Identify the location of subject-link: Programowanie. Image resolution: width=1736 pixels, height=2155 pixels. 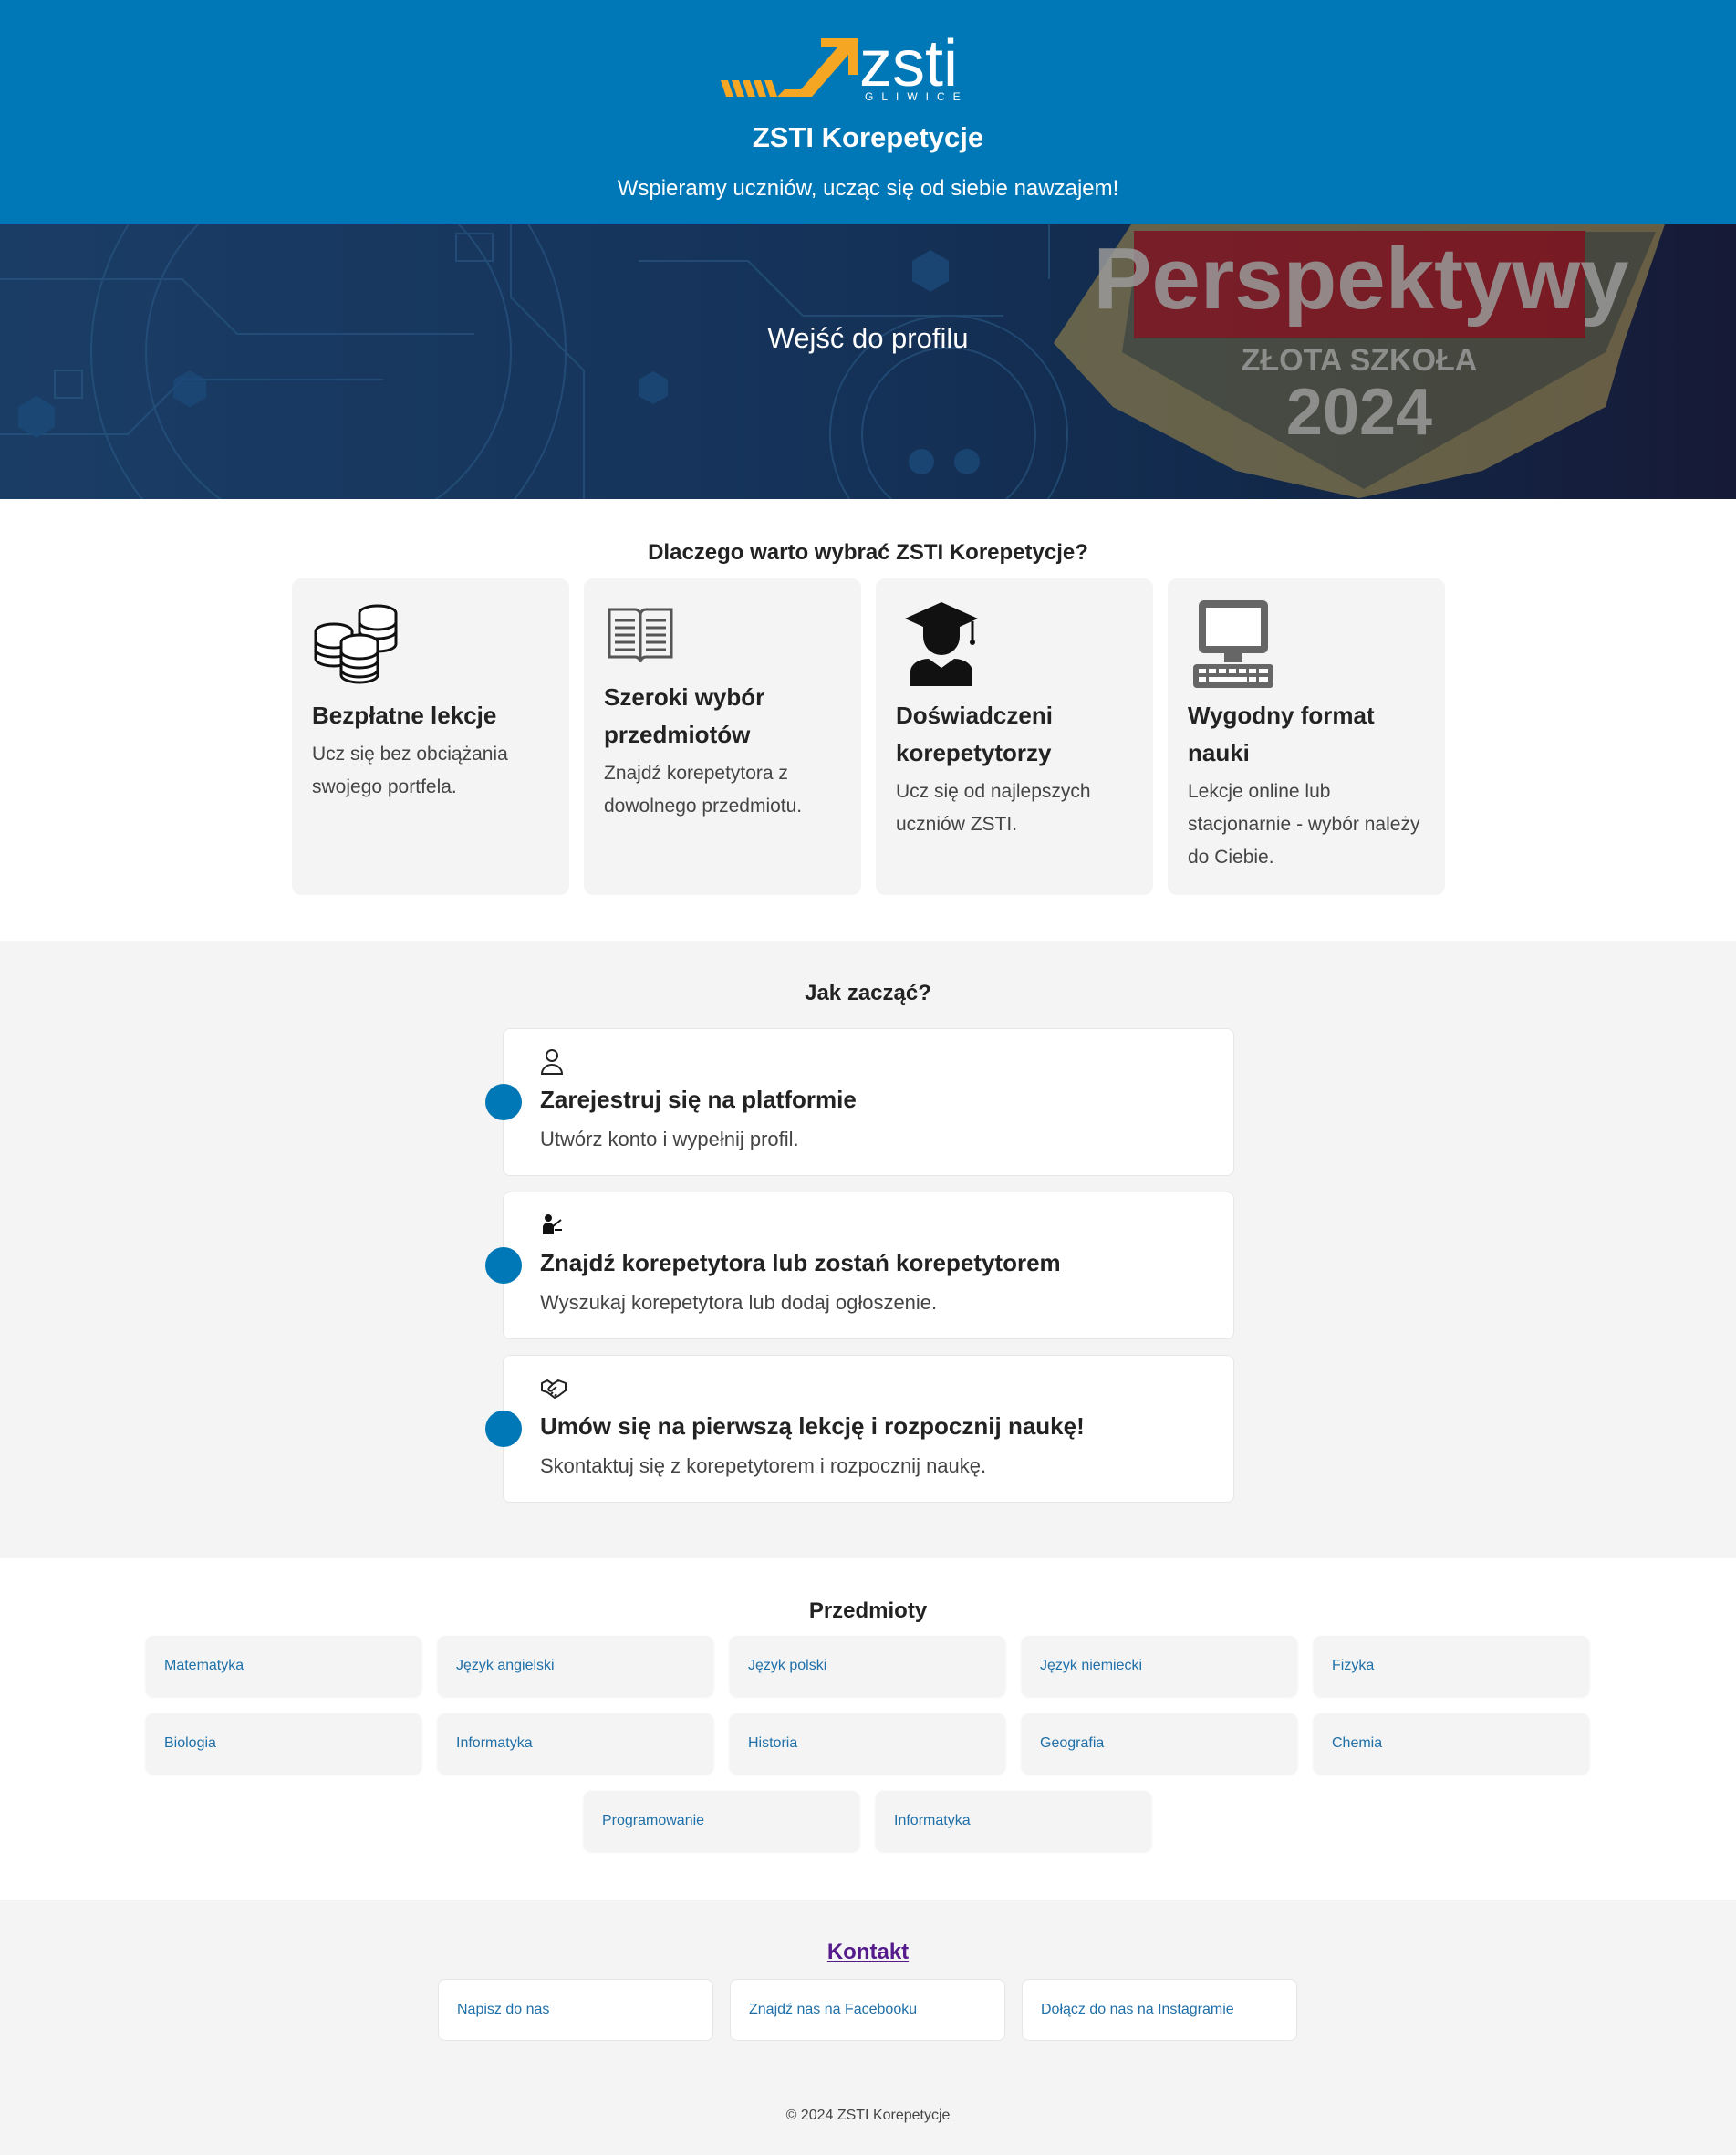
(721, 1821).